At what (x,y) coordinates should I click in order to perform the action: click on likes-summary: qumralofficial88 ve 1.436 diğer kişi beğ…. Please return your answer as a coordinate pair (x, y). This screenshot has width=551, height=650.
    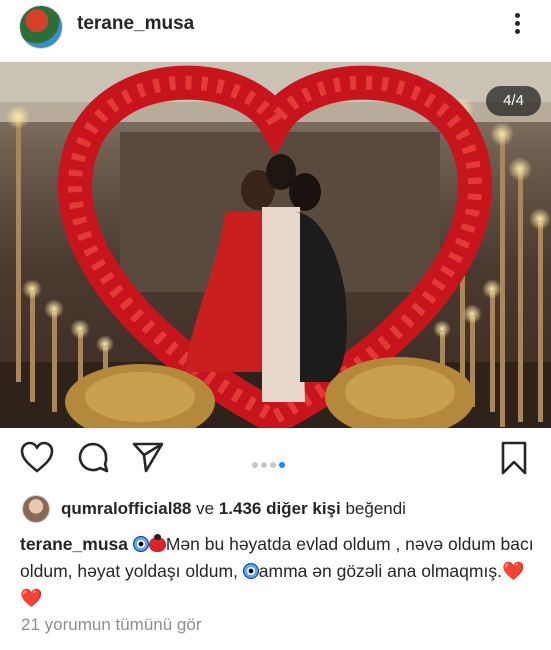
    Looking at the image, I should click on (233, 509).